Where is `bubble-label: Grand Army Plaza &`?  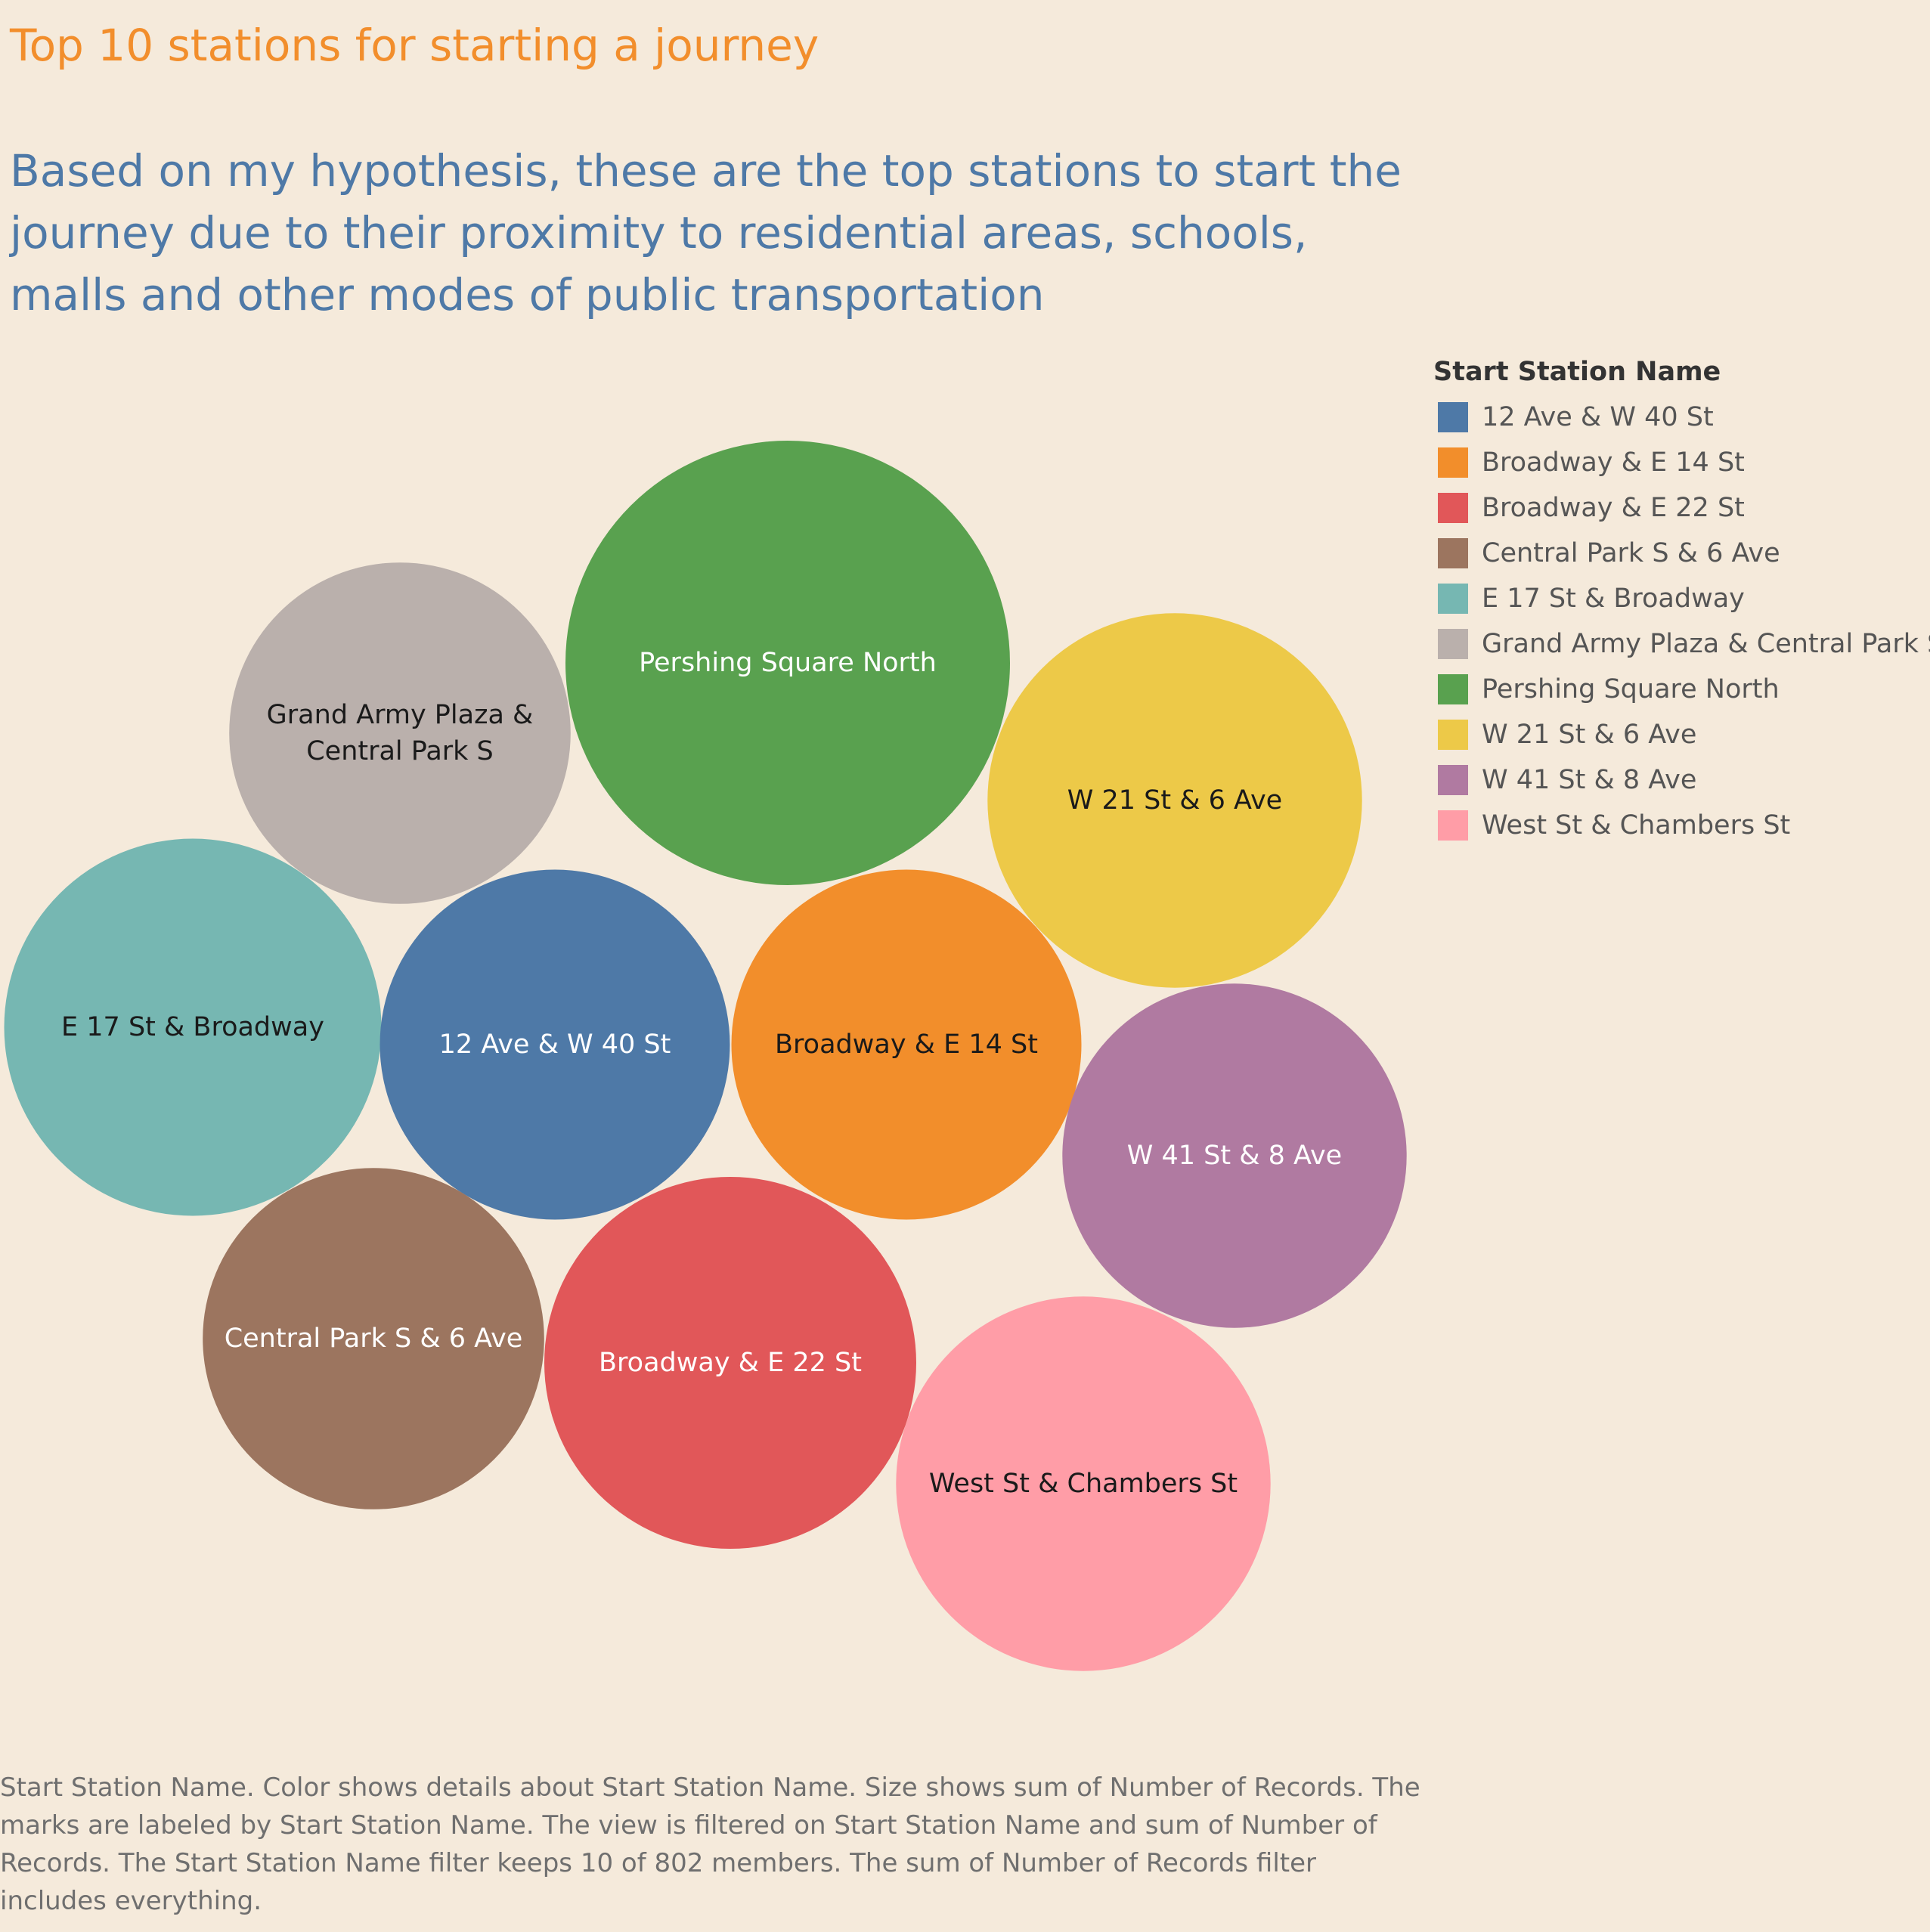
bubble-label: Grand Army Plaza & is located at coordinates (401, 715).